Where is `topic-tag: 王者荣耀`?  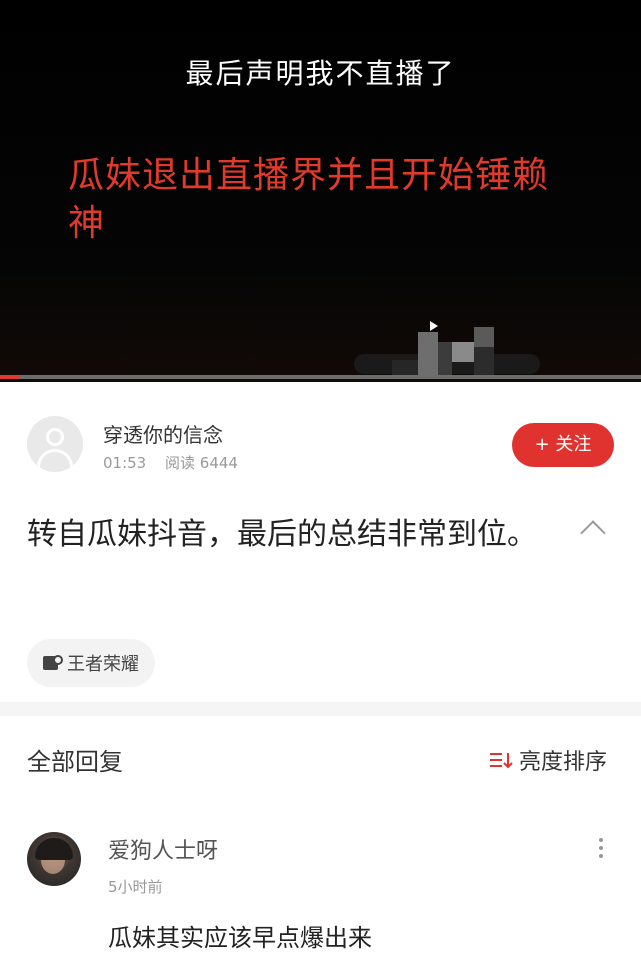
topic-tag: 王者荣耀 is located at coordinates (91, 663).